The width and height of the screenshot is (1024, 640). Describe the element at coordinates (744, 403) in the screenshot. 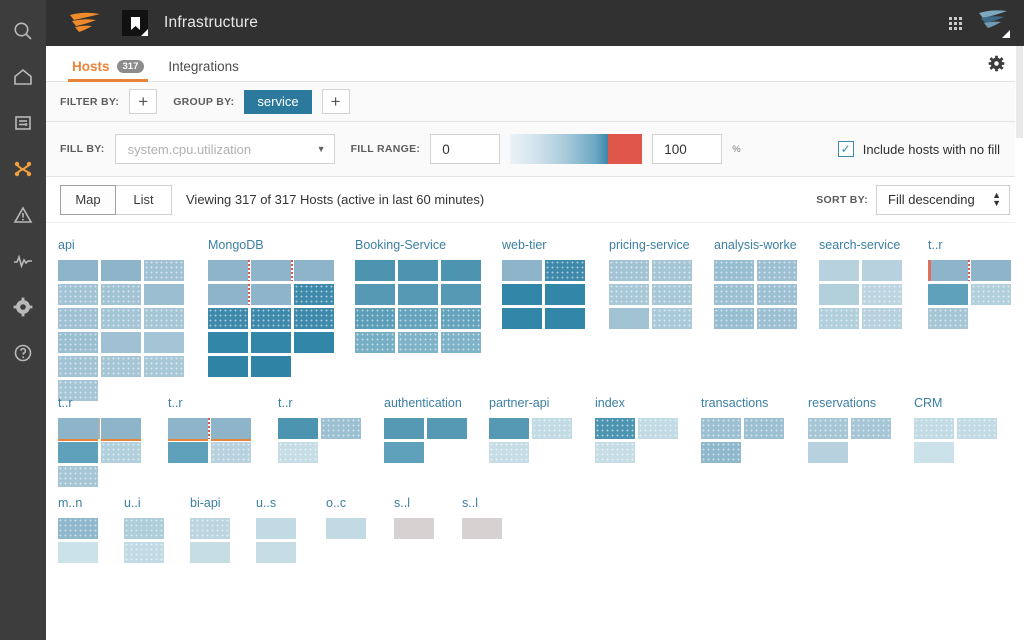

I see `host-group-label: transactions` at that location.